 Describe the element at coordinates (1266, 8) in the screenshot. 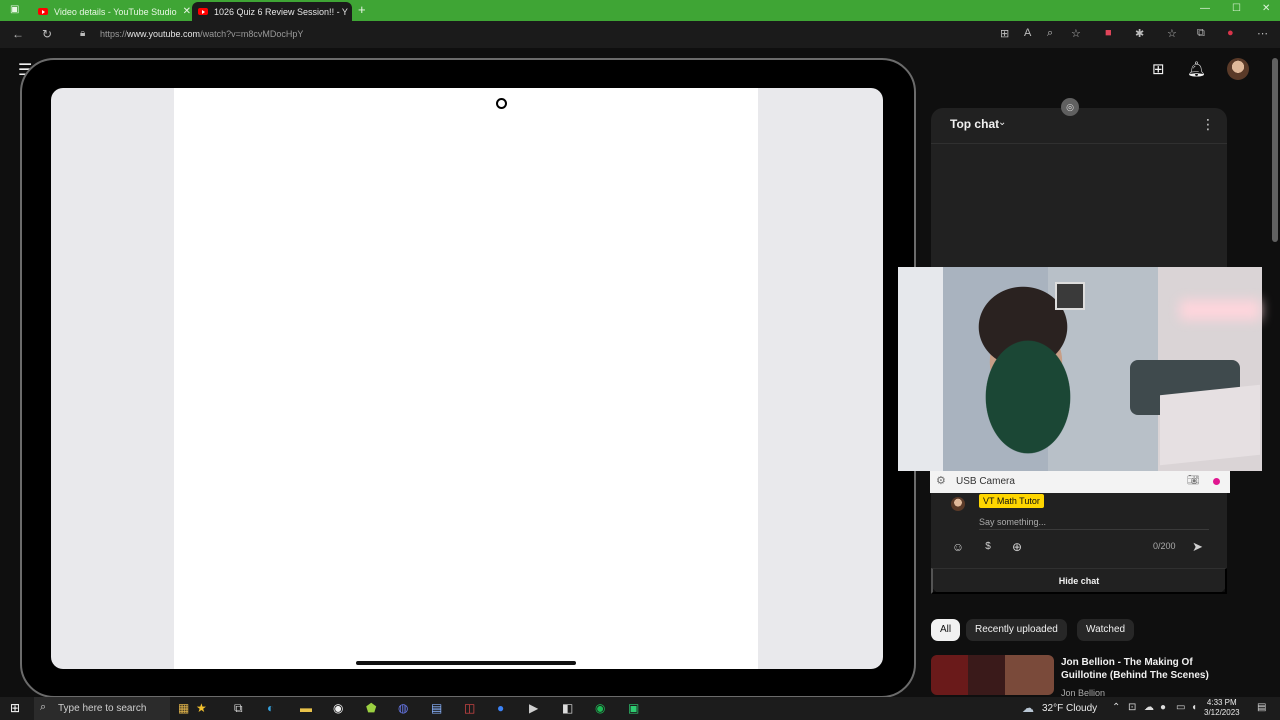

I see `window-close-icon: ✕` at that location.